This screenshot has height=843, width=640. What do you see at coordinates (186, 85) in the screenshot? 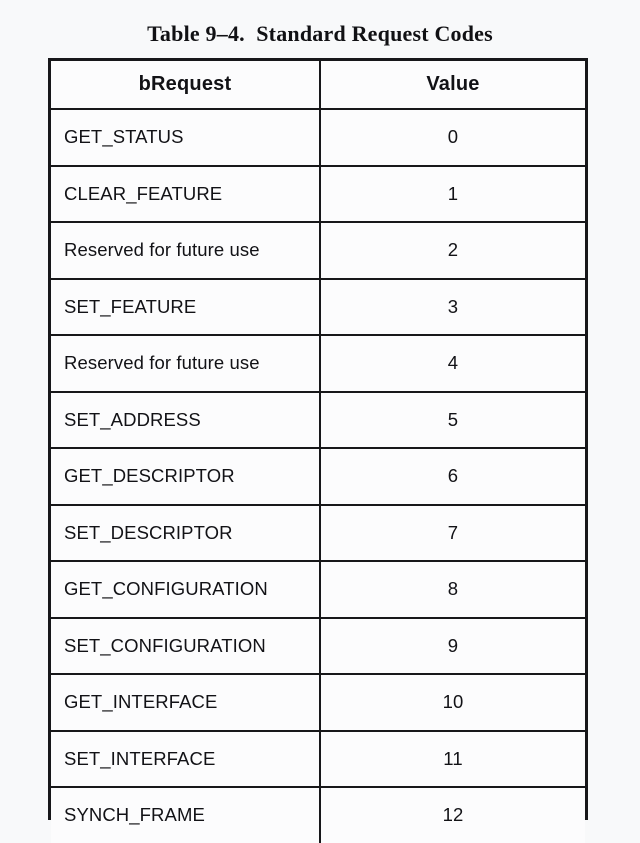
I see `column-header-brequest: bRequest` at bounding box center [186, 85].